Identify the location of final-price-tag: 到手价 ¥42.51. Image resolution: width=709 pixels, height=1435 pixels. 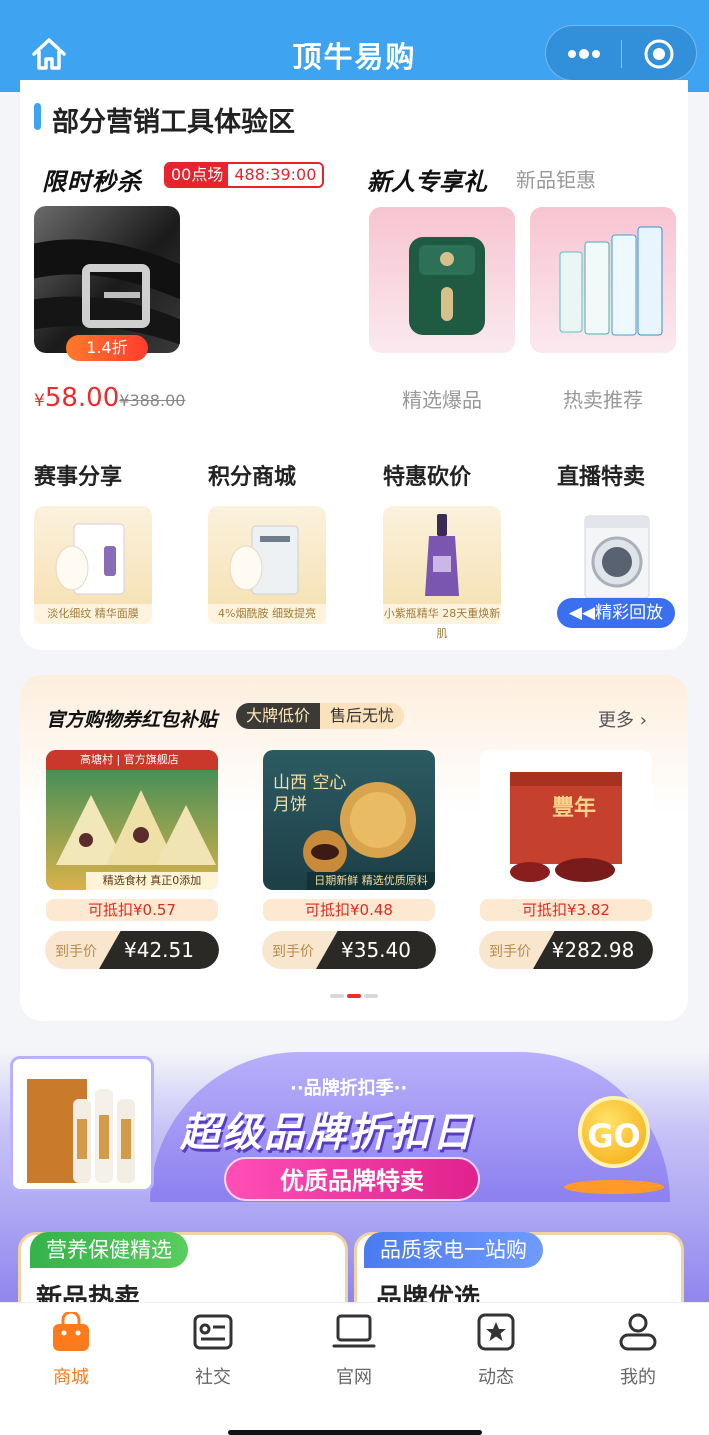
(132, 950).